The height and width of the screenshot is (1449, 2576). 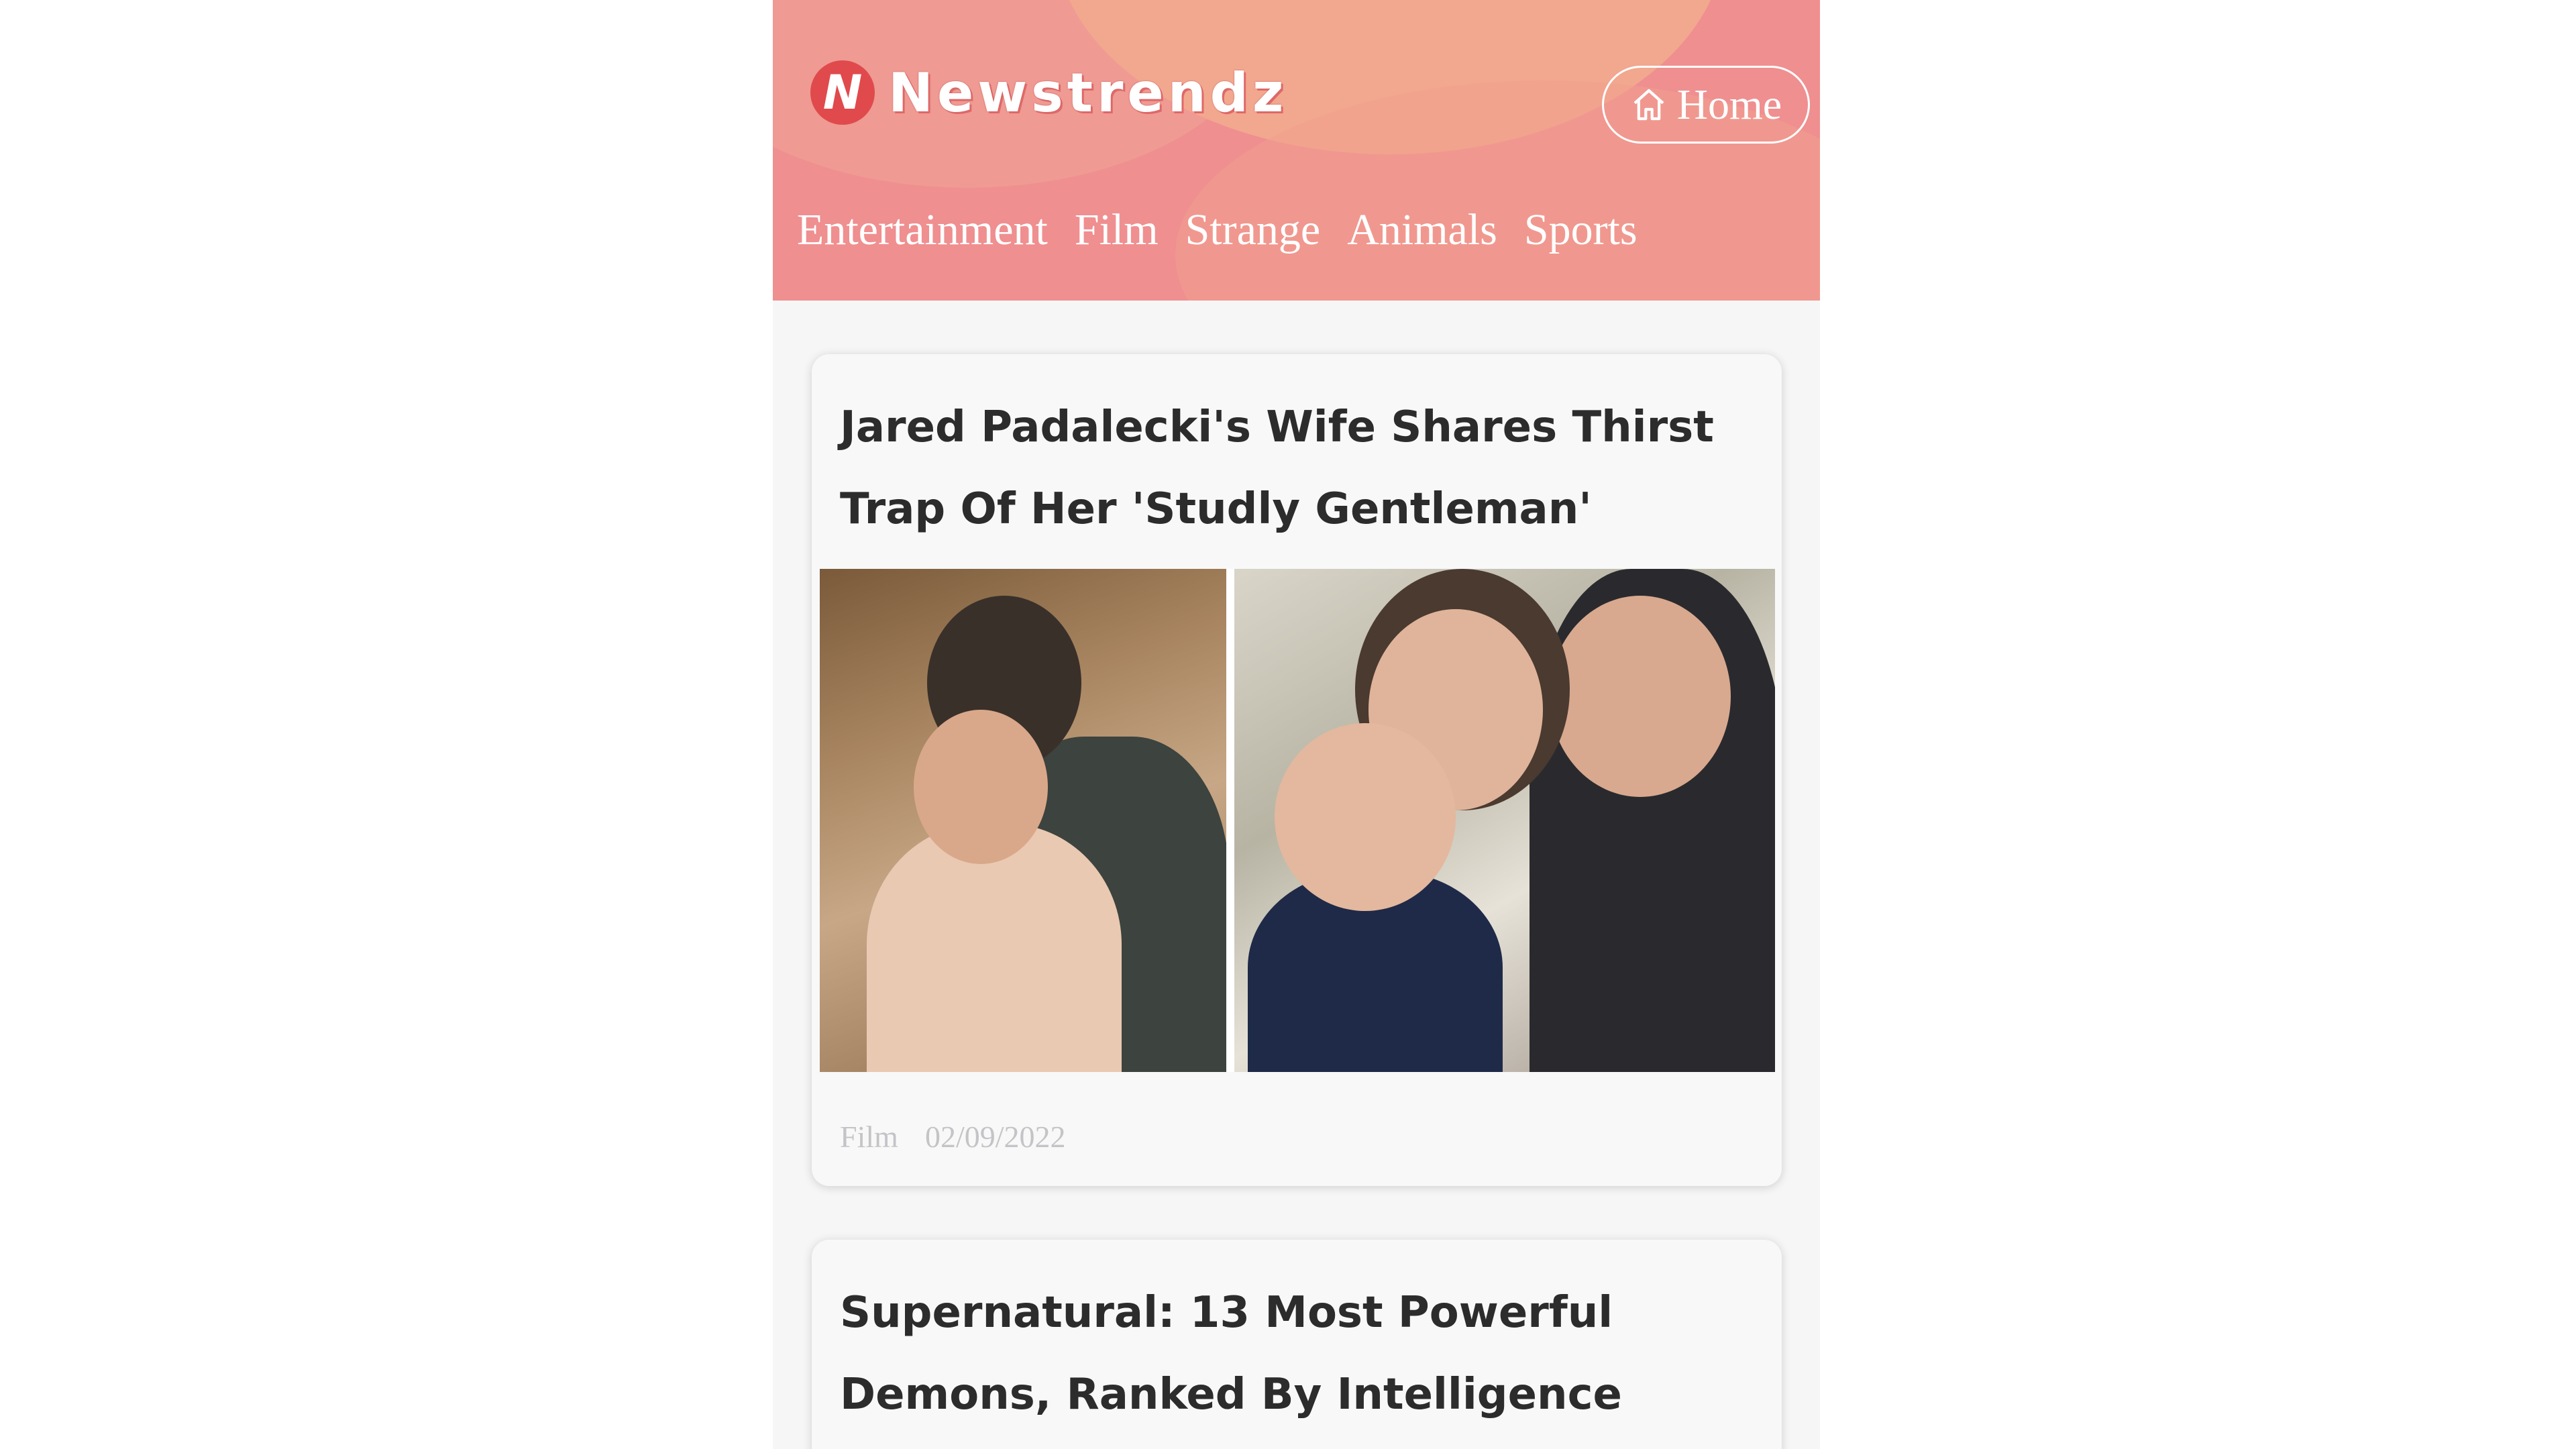 I want to click on nav-item-animals: Animals, so click(x=1422, y=230).